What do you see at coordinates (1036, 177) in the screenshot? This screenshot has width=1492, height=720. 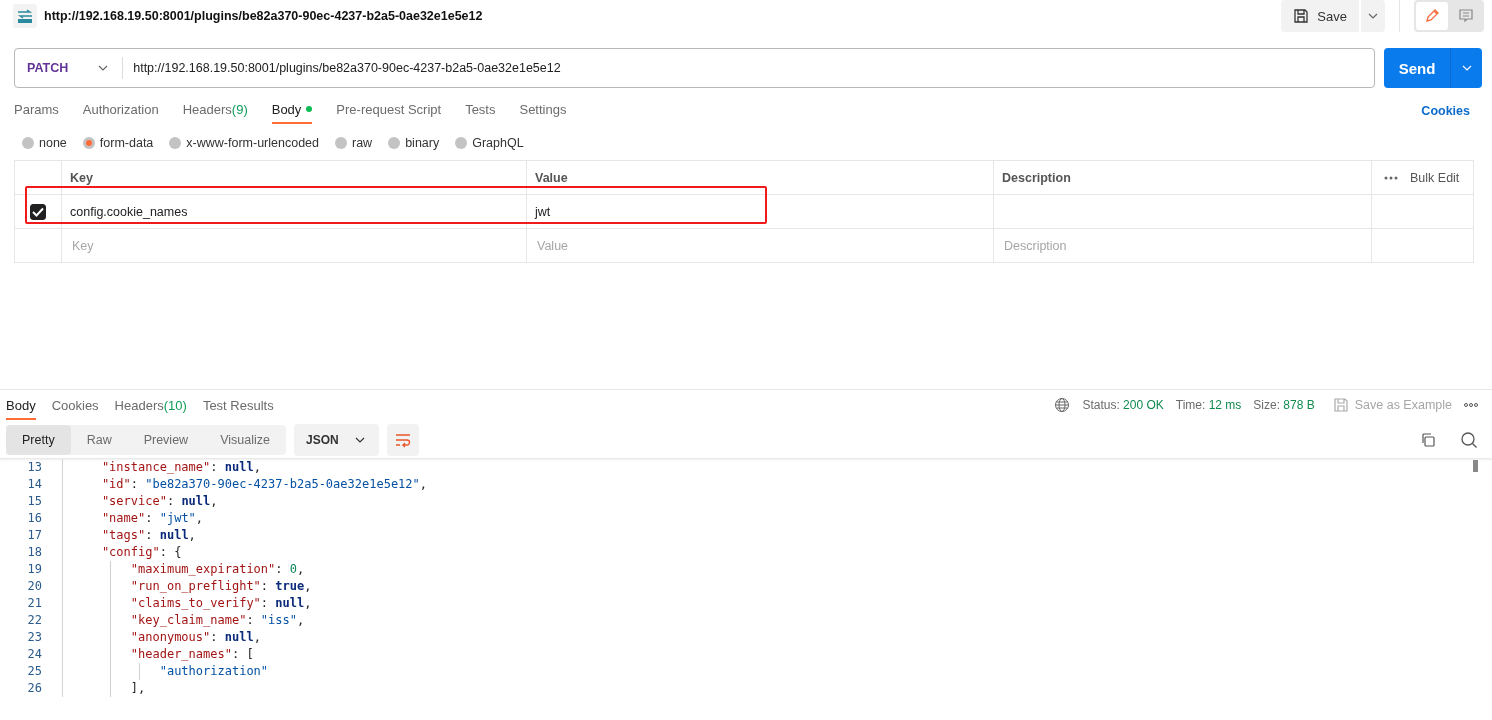 I see `column-header: Description` at bounding box center [1036, 177].